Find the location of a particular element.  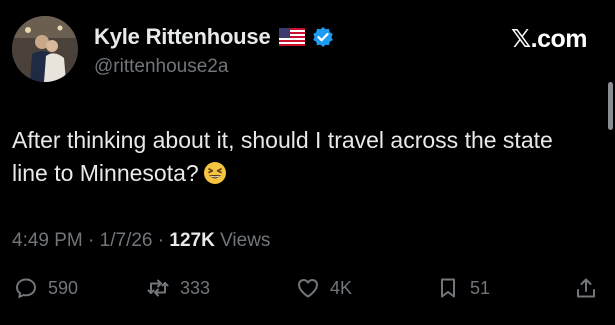

display-name: Kyle Rittenhouse is located at coordinates (182, 37).